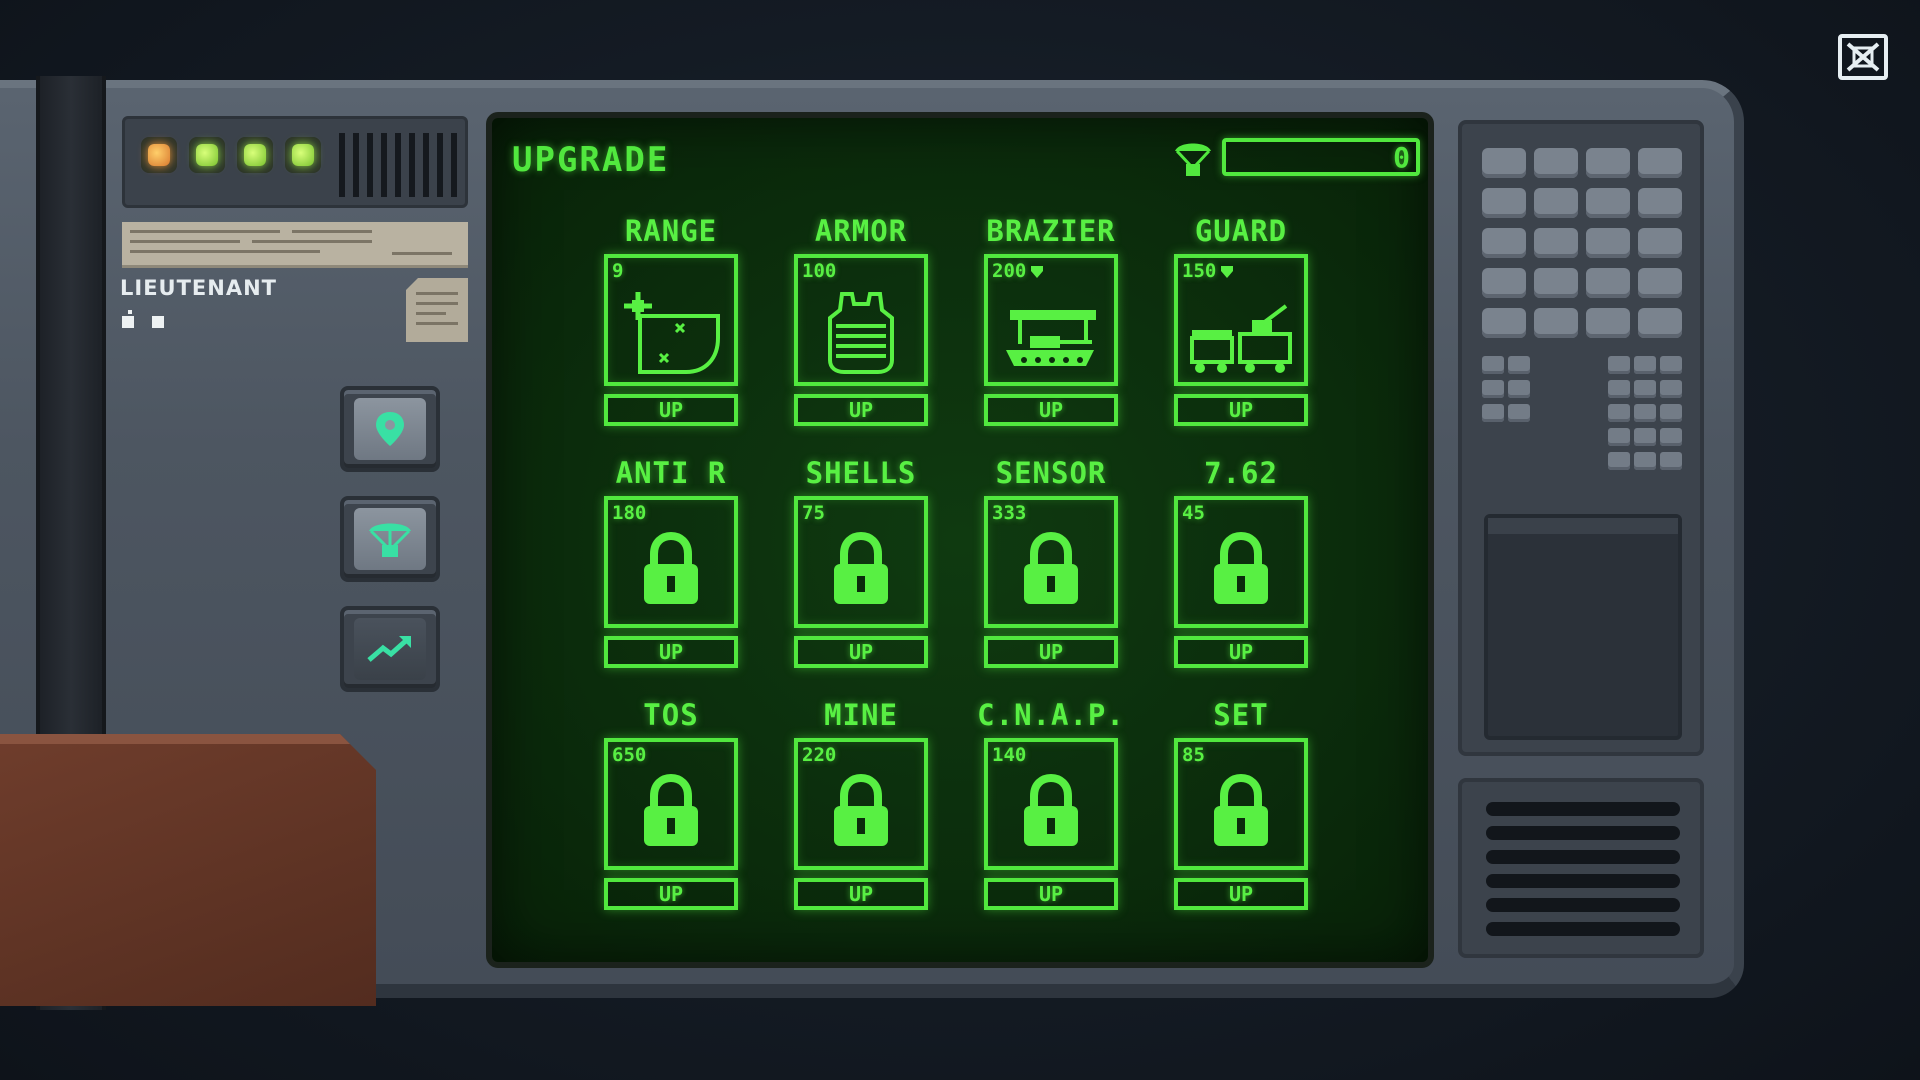 This screenshot has width=1920, height=1080. I want to click on upgrade-cost: 85, so click(1193, 755).